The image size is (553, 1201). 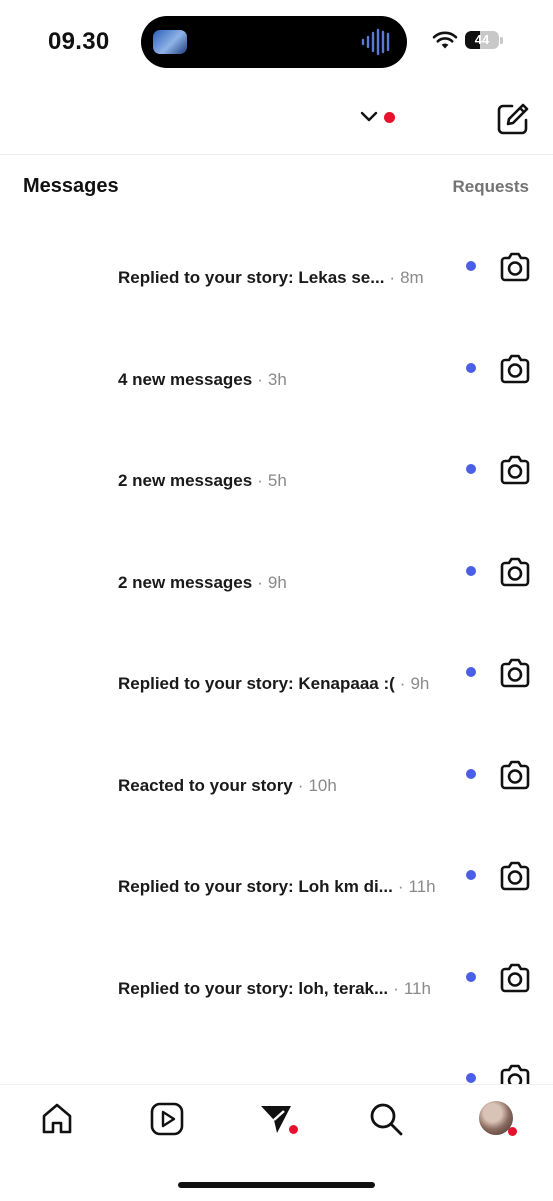 I want to click on search-icon, so click(x=386, y=1119).